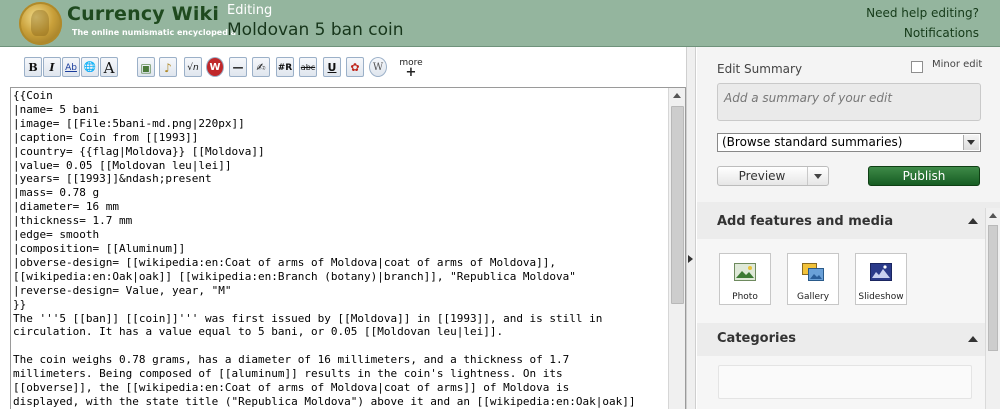 The height and width of the screenshot is (409, 1000). What do you see at coordinates (378, 67) in the screenshot?
I see `wikipedia-icon: W` at bounding box center [378, 67].